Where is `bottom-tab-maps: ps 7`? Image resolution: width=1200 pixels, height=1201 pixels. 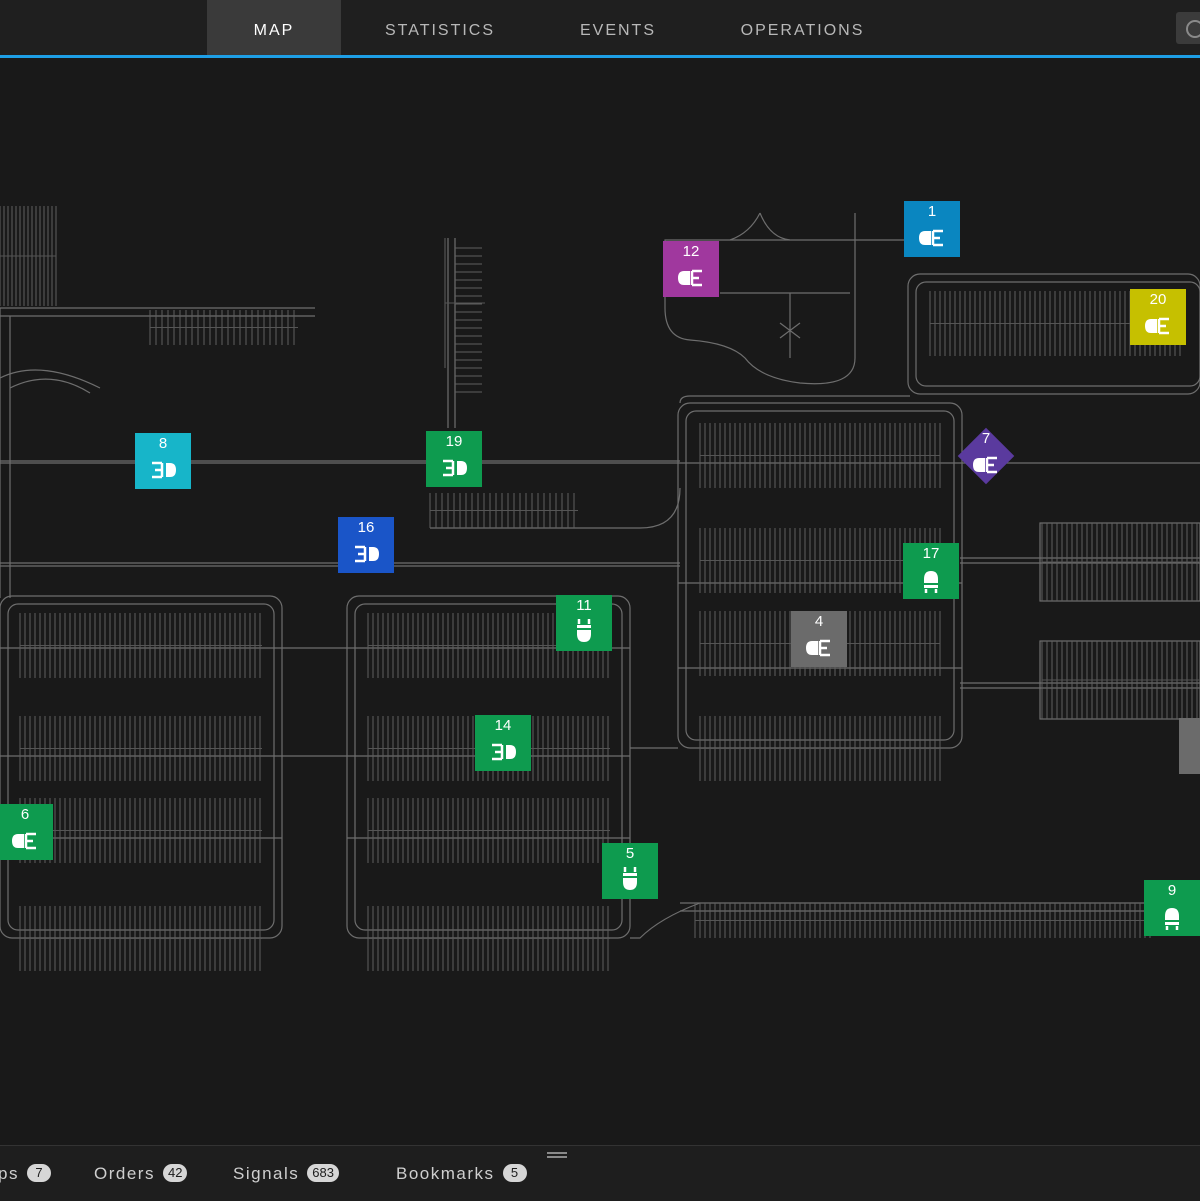
bottom-tab-maps: ps 7 is located at coordinates (25, 1174).